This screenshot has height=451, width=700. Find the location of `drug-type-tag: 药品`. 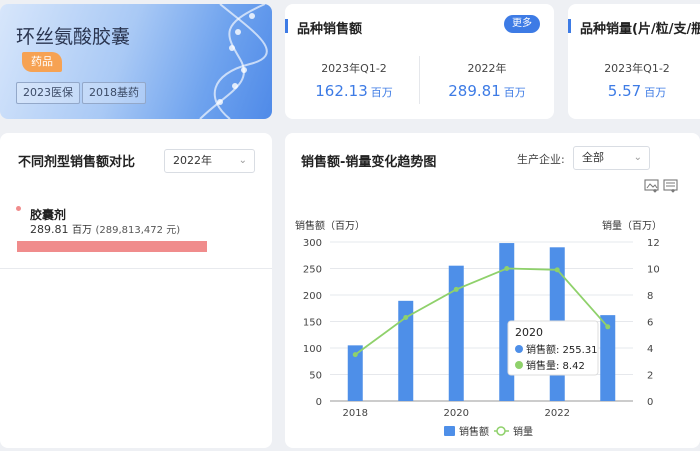

drug-type-tag: 药品 is located at coordinates (42, 62).